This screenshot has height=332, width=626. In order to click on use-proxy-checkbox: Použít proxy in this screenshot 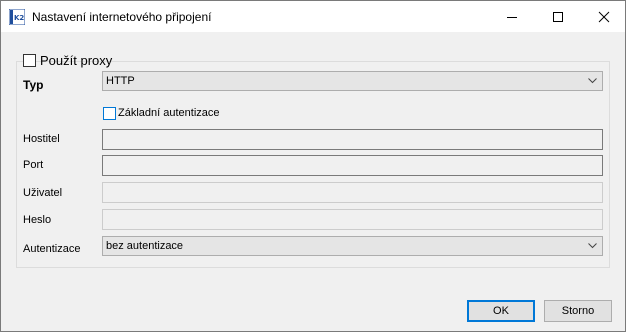, I will do `click(67, 61)`.